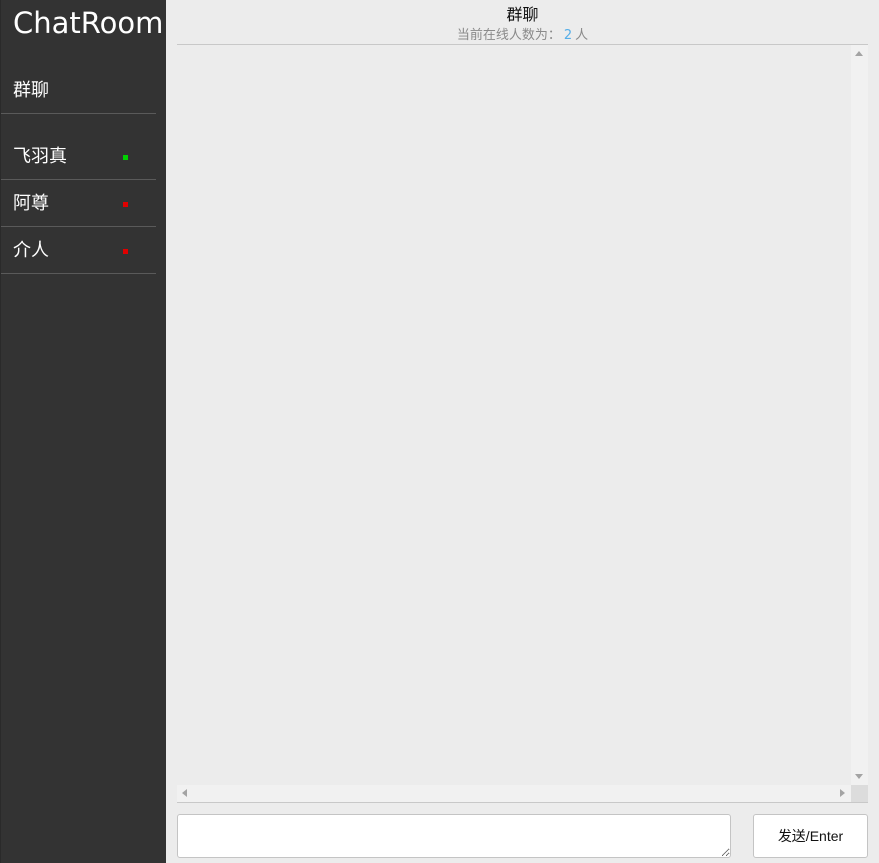 The height and width of the screenshot is (863, 879). I want to click on chat-header: 群聊 当前在线人数为： 2 人, so click(522, 22).